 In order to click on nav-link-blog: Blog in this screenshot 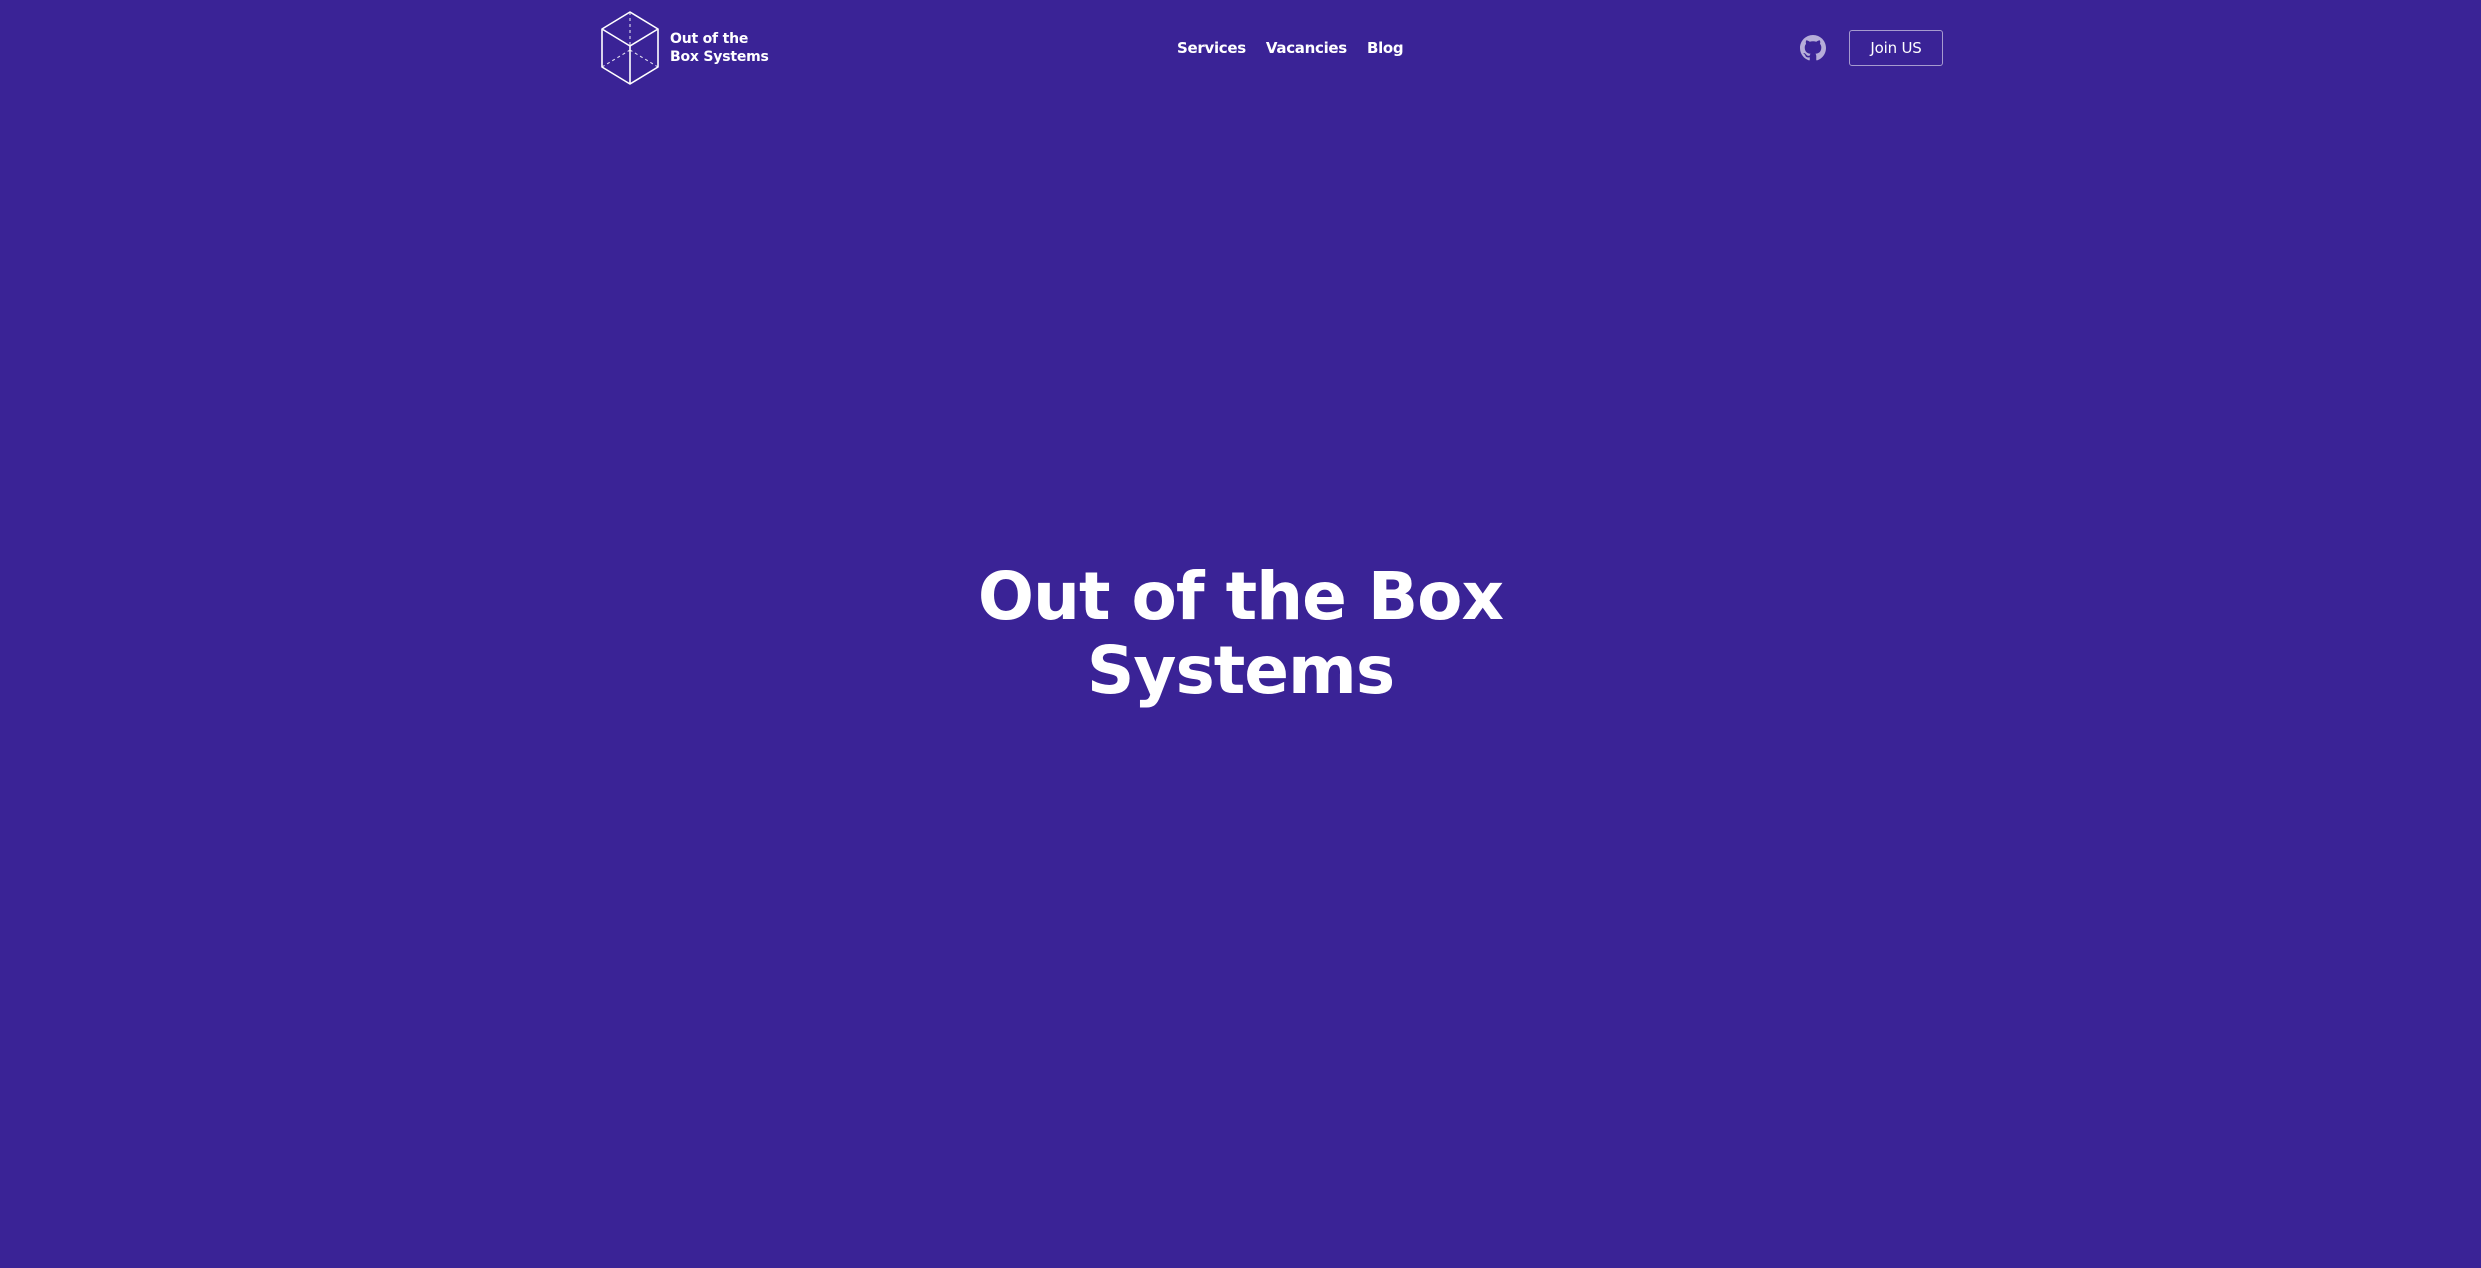, I will do `click(1385, 48)`.